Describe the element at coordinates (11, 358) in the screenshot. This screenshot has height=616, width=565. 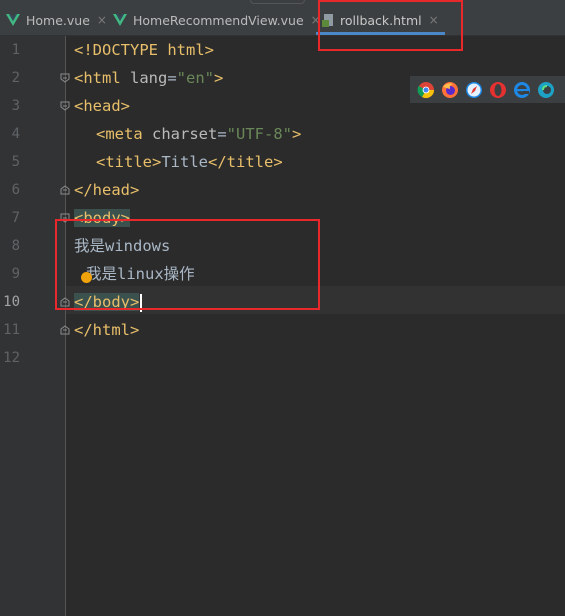
I see `line-number: 12` at that location.